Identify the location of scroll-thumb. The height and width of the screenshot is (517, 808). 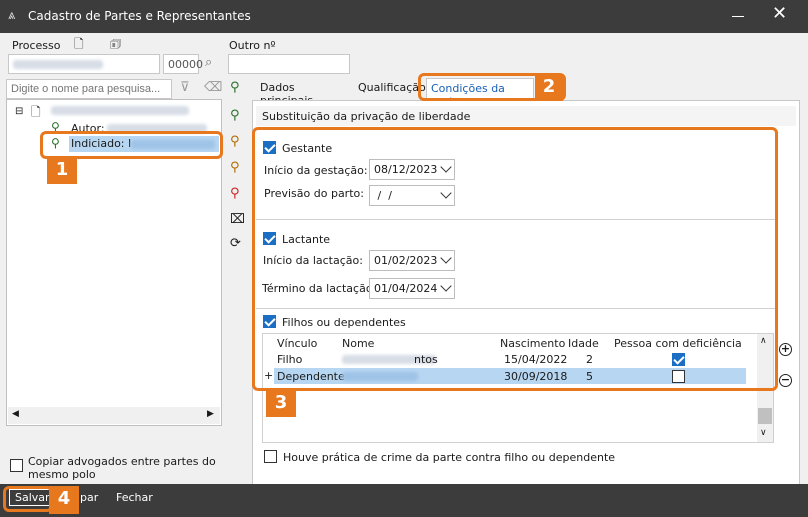
(765, 416).